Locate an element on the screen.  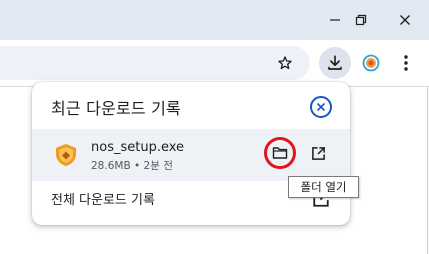
downloads-button is located at coordinates (335, 63).